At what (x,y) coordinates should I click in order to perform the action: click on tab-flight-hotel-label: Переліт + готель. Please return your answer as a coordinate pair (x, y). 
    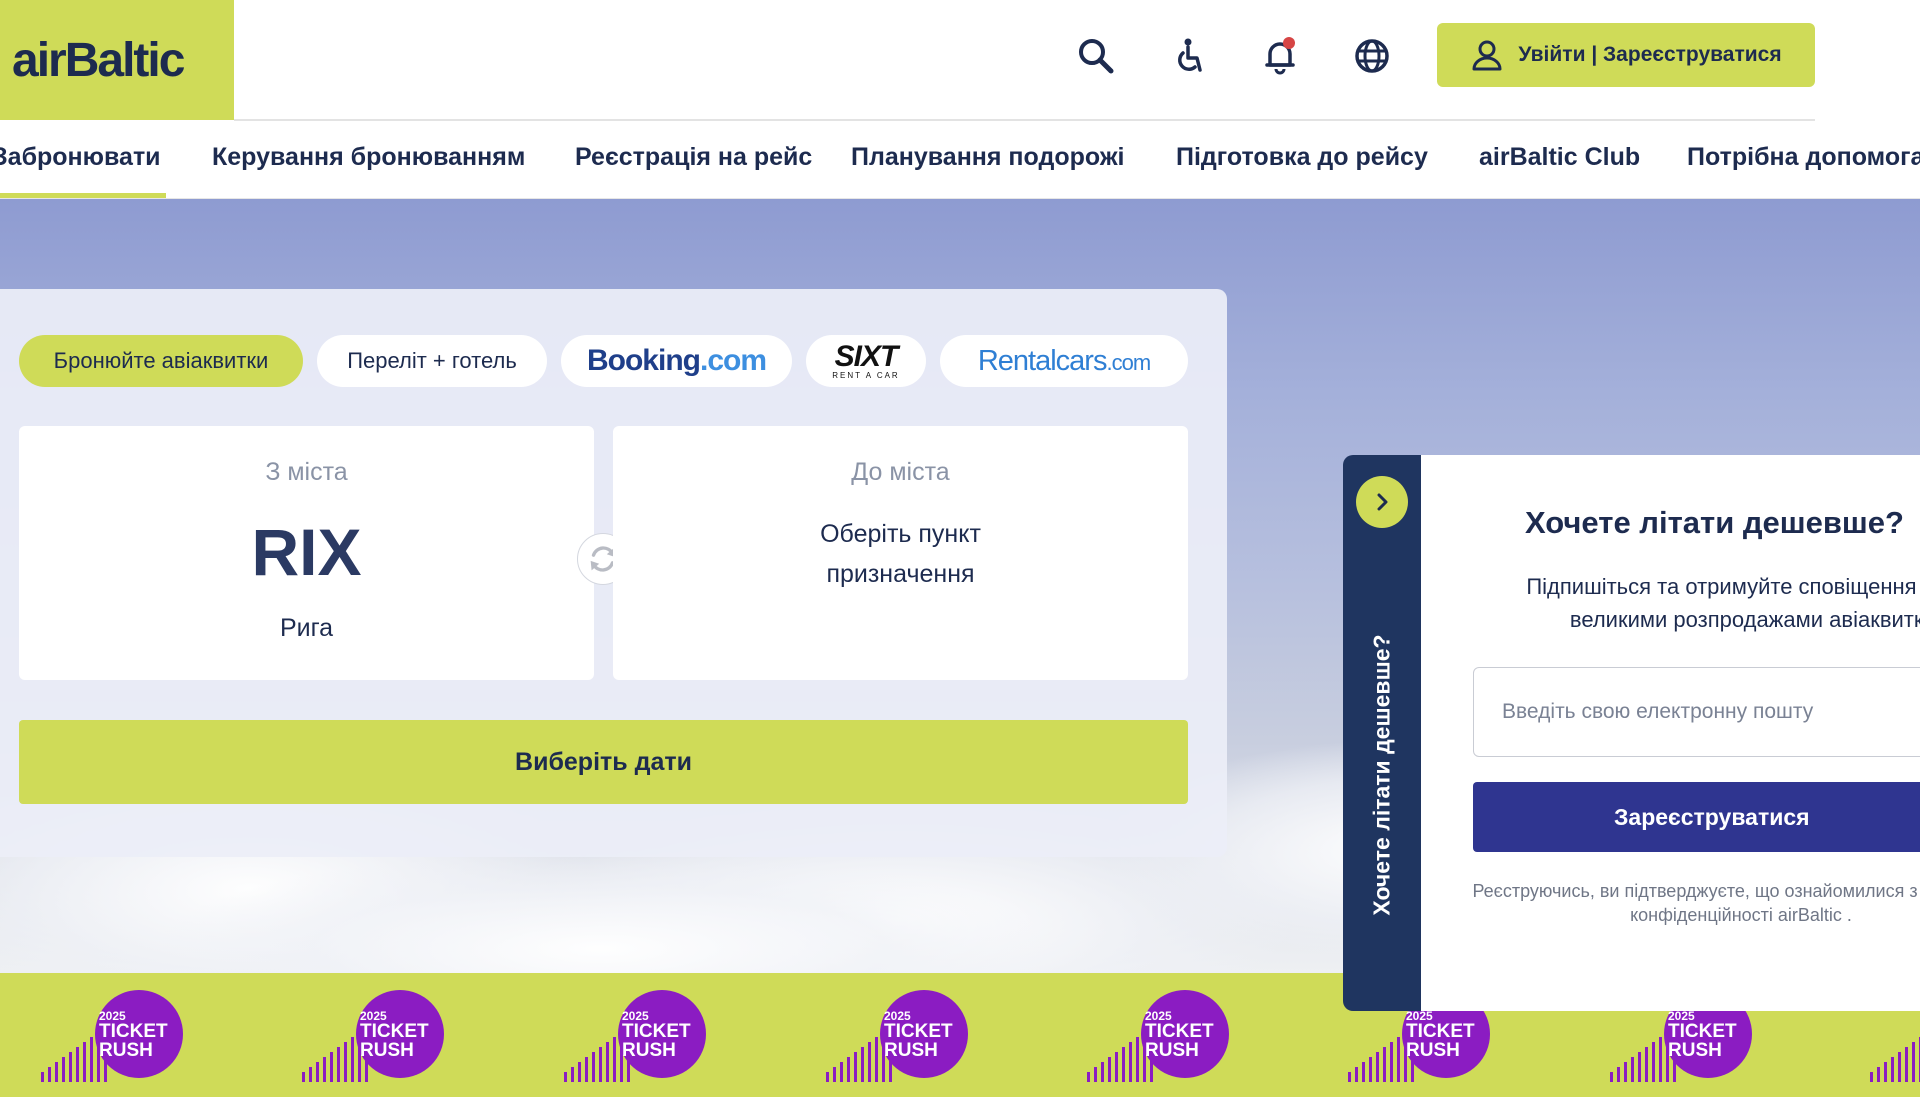
    Looking at the image, I should click on (432, 360).